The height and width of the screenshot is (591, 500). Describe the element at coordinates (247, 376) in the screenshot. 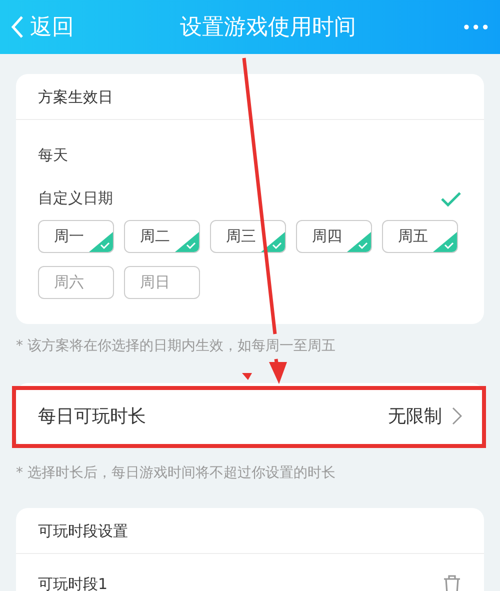

I see `annotation-mark` at that location.